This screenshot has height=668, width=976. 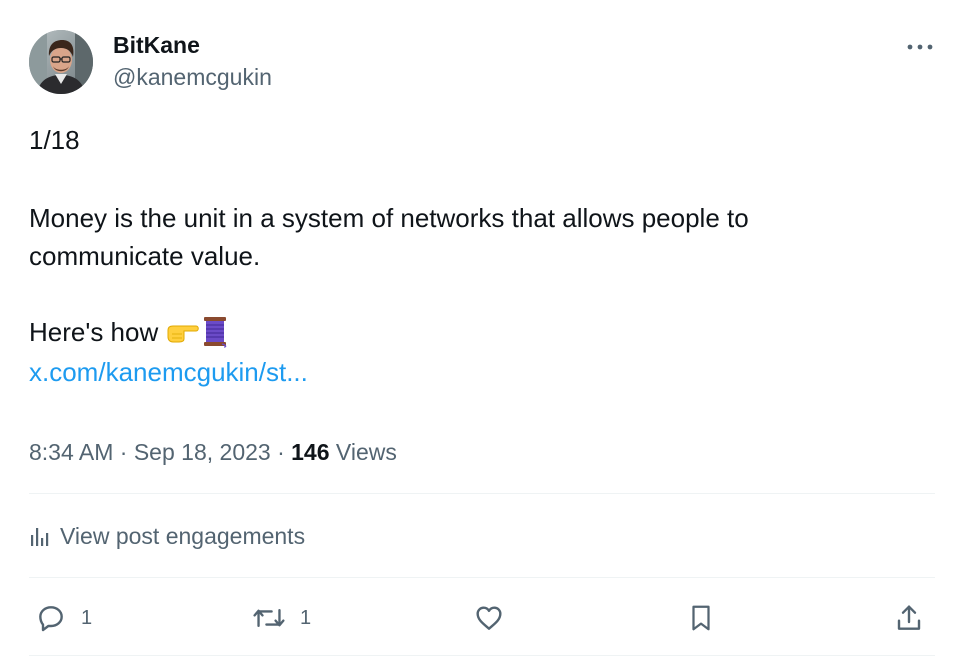 I want to click on reply-button: 1, so click(x=63, y=618).